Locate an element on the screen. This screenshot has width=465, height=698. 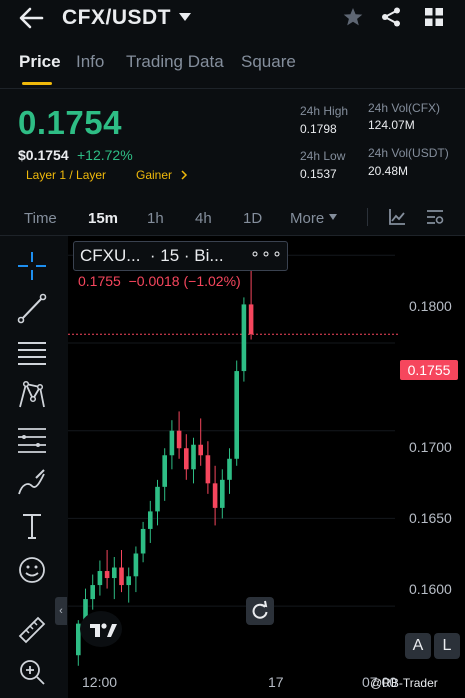
brush-icon is located at coordinates (32, 482).